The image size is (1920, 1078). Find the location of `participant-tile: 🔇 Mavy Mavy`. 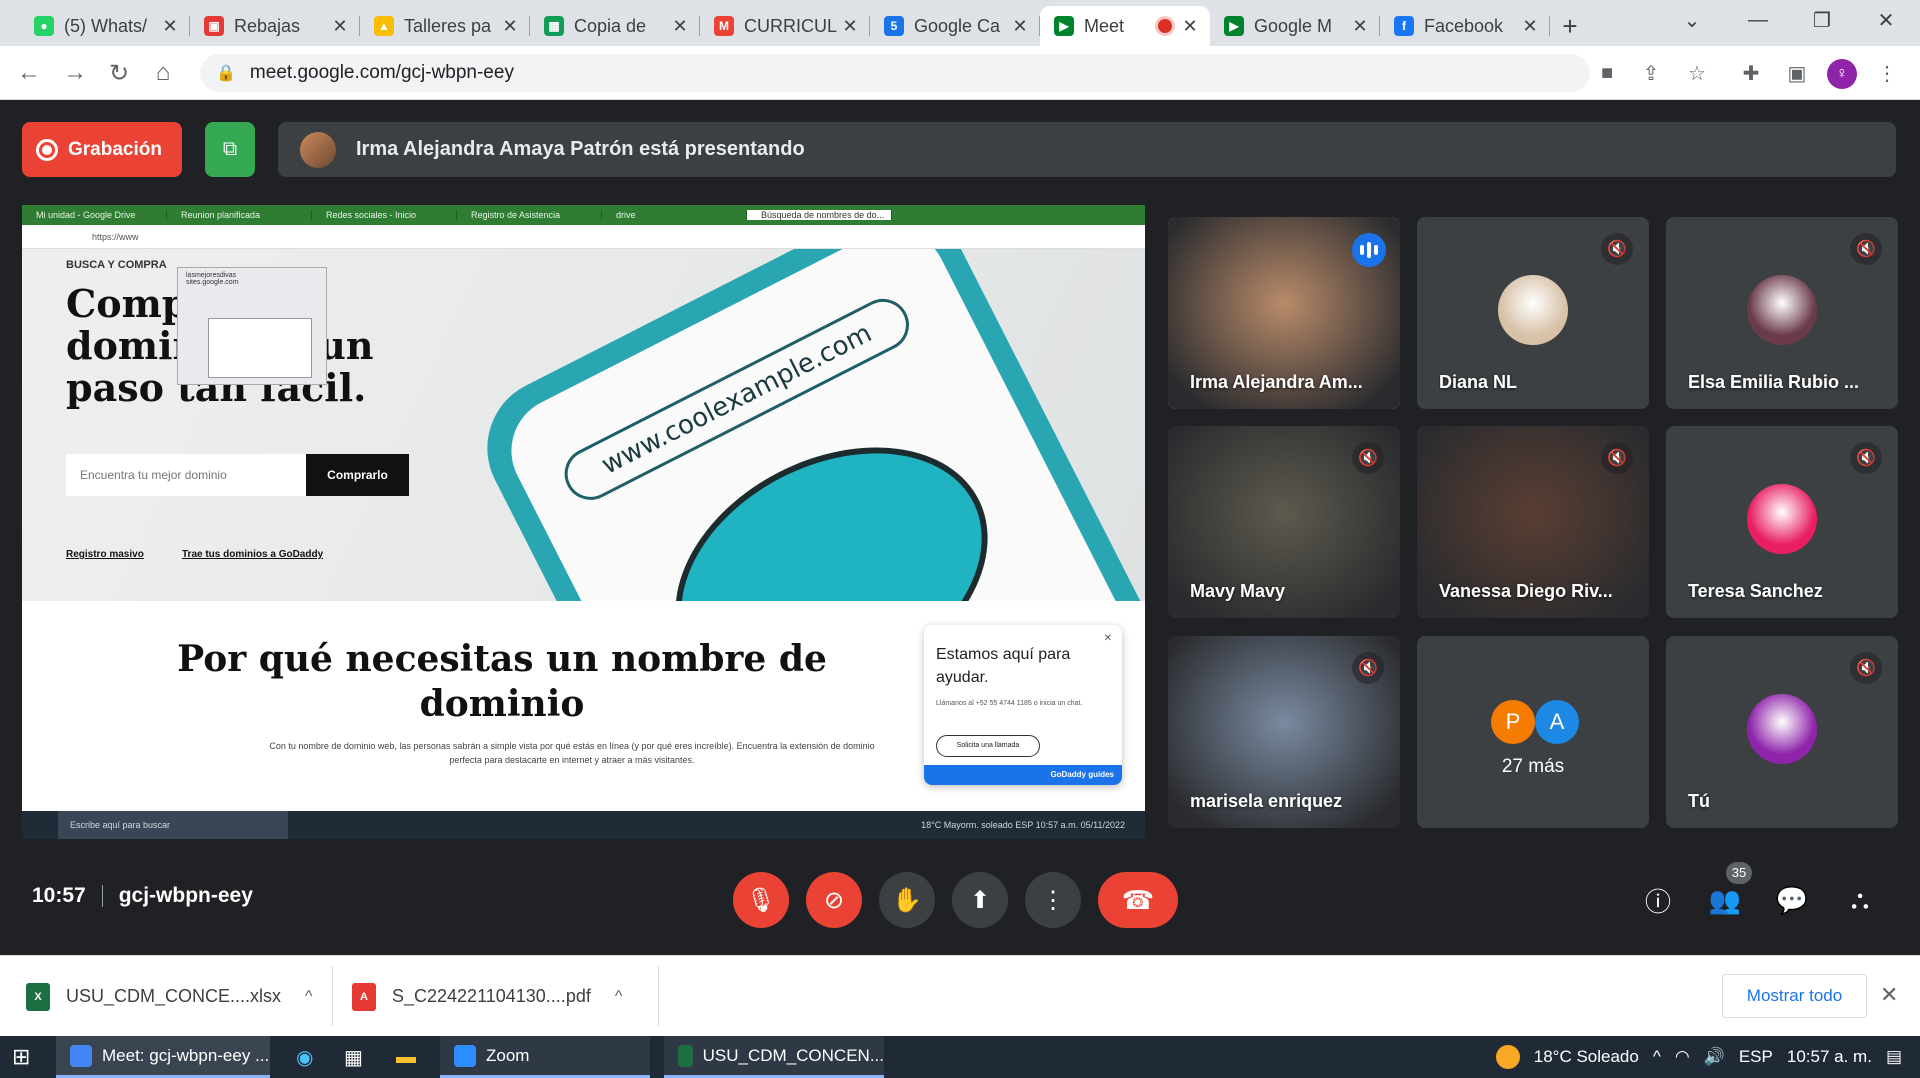

participant-tile: 🔇 Mavy Mavy is located at coordinates (1284, 522).